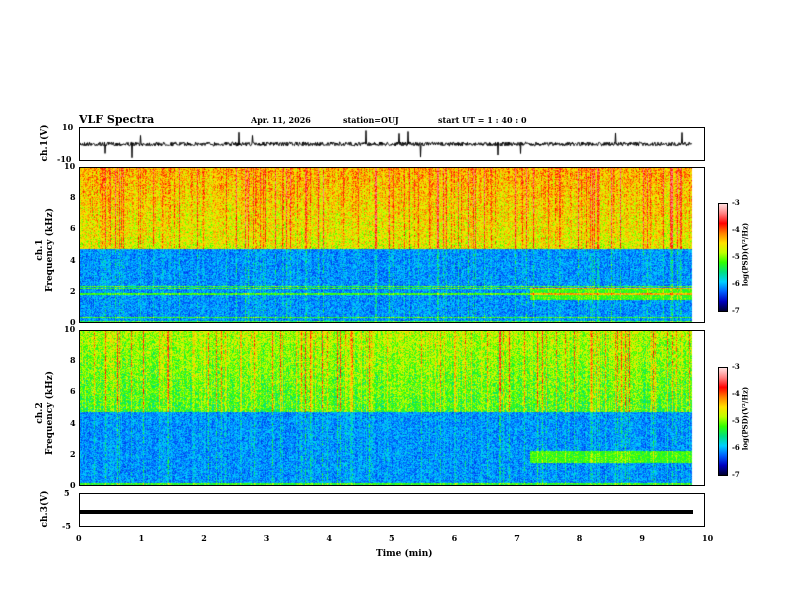  What do you see at coordinates (371, 120) in the screenshot?
I see `station-label: station=OUJ` at bounding box center [371, 120].